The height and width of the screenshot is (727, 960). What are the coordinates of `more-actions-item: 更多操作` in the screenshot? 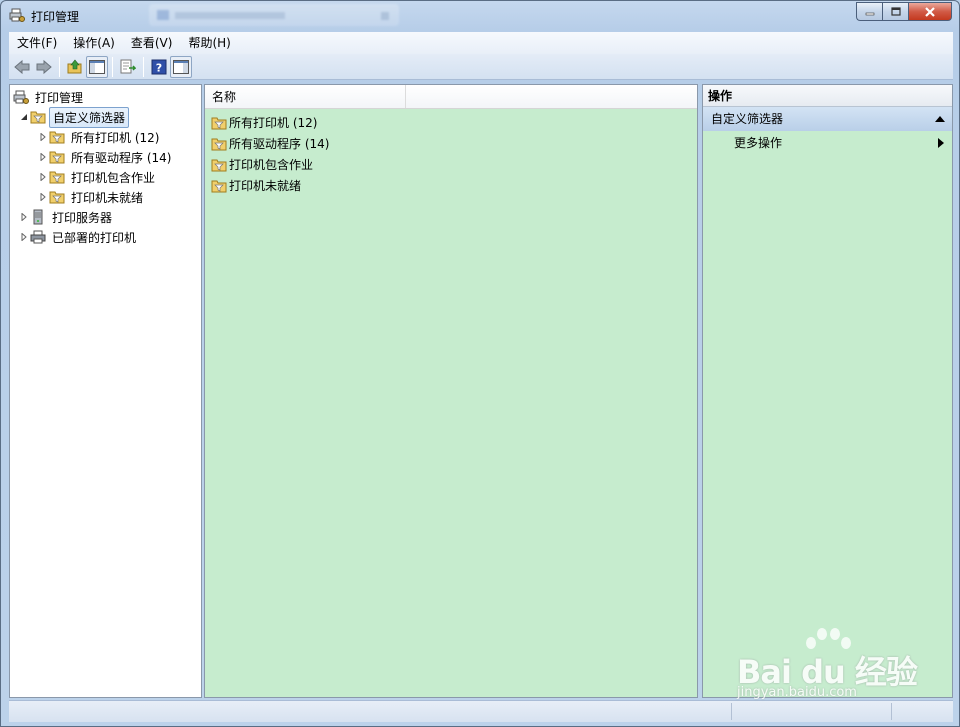 It's located at (827, 143).